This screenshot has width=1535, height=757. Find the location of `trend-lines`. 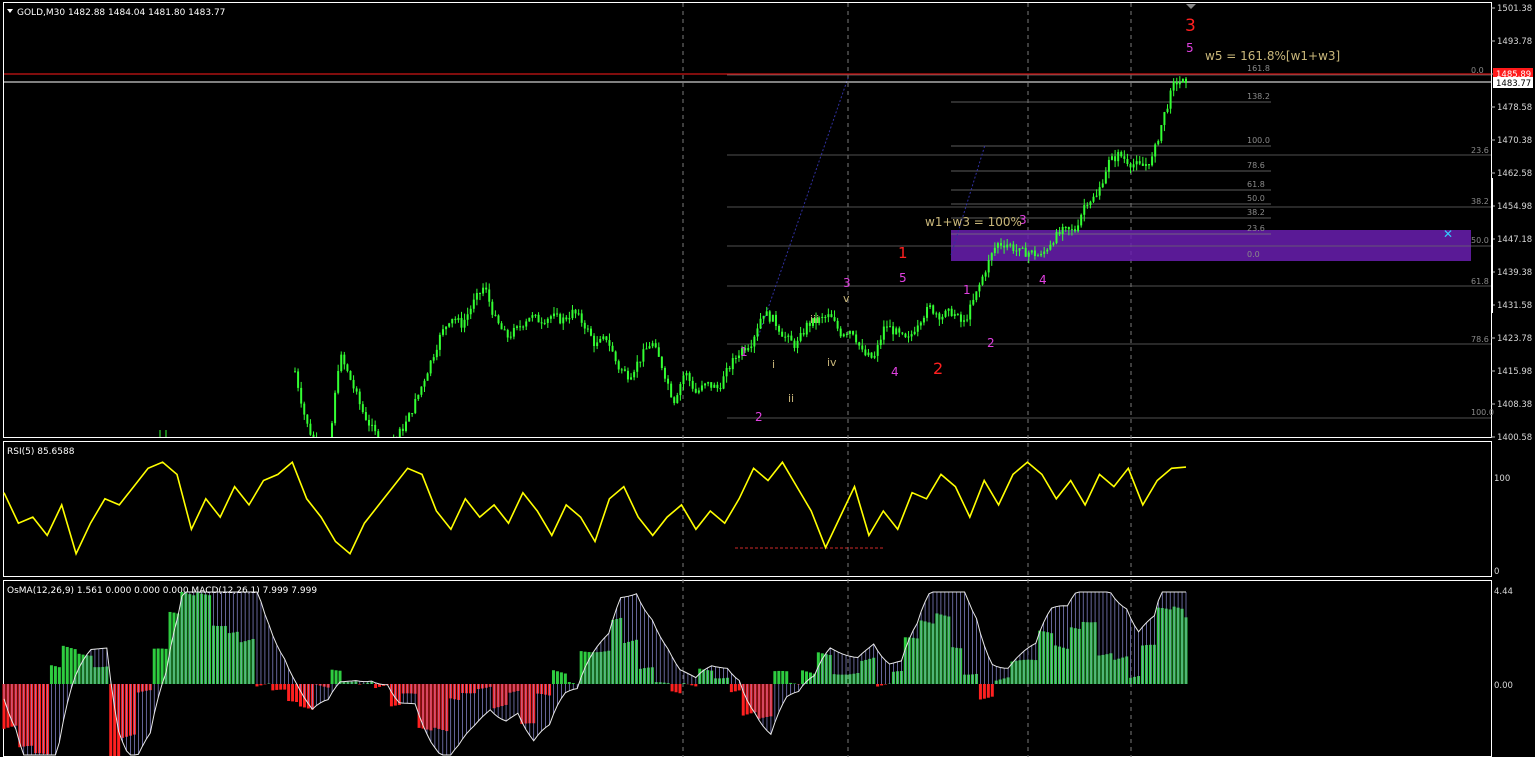

trend-lines is located at coordinates (871, 209).